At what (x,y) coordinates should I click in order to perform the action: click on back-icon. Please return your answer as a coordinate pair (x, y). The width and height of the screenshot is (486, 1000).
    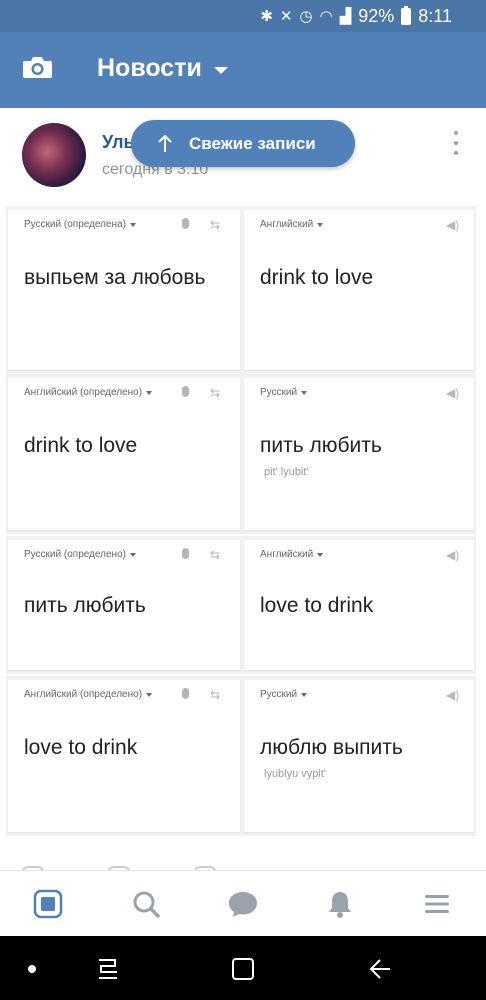
    Looking at the image, I should click on (379, 969).